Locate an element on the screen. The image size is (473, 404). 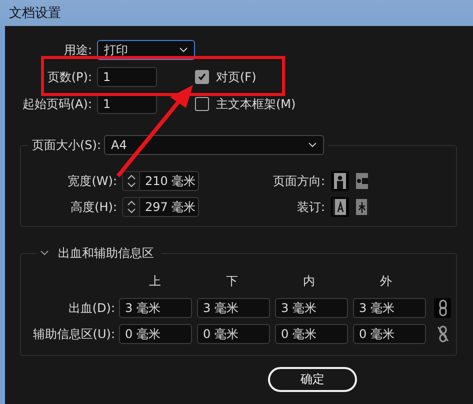
field-label: 页面大小(S): is located at coordinates (67, 145).